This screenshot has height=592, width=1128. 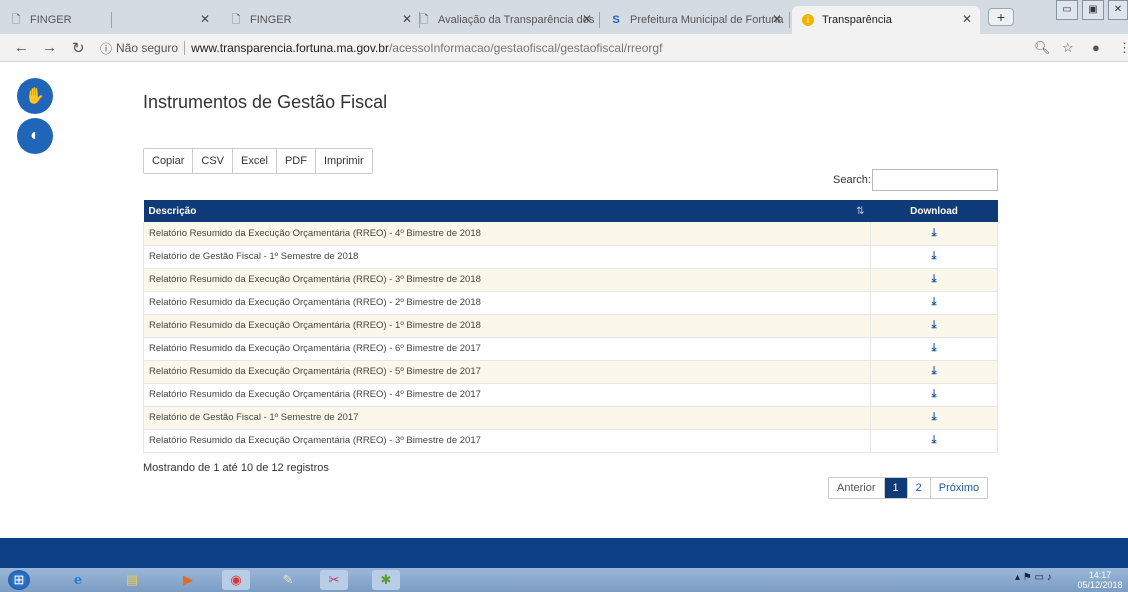 I want to click on page-1-button: 1, so click(x=896, y=488).